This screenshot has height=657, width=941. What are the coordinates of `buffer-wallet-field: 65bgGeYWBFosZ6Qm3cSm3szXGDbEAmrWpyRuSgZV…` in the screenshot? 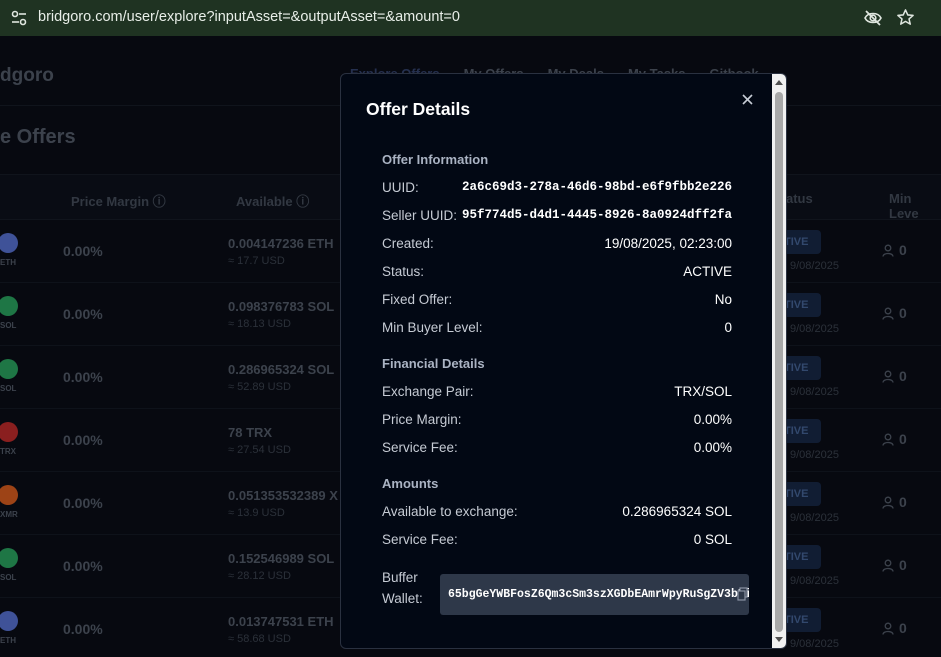 It's located at (594, 594).